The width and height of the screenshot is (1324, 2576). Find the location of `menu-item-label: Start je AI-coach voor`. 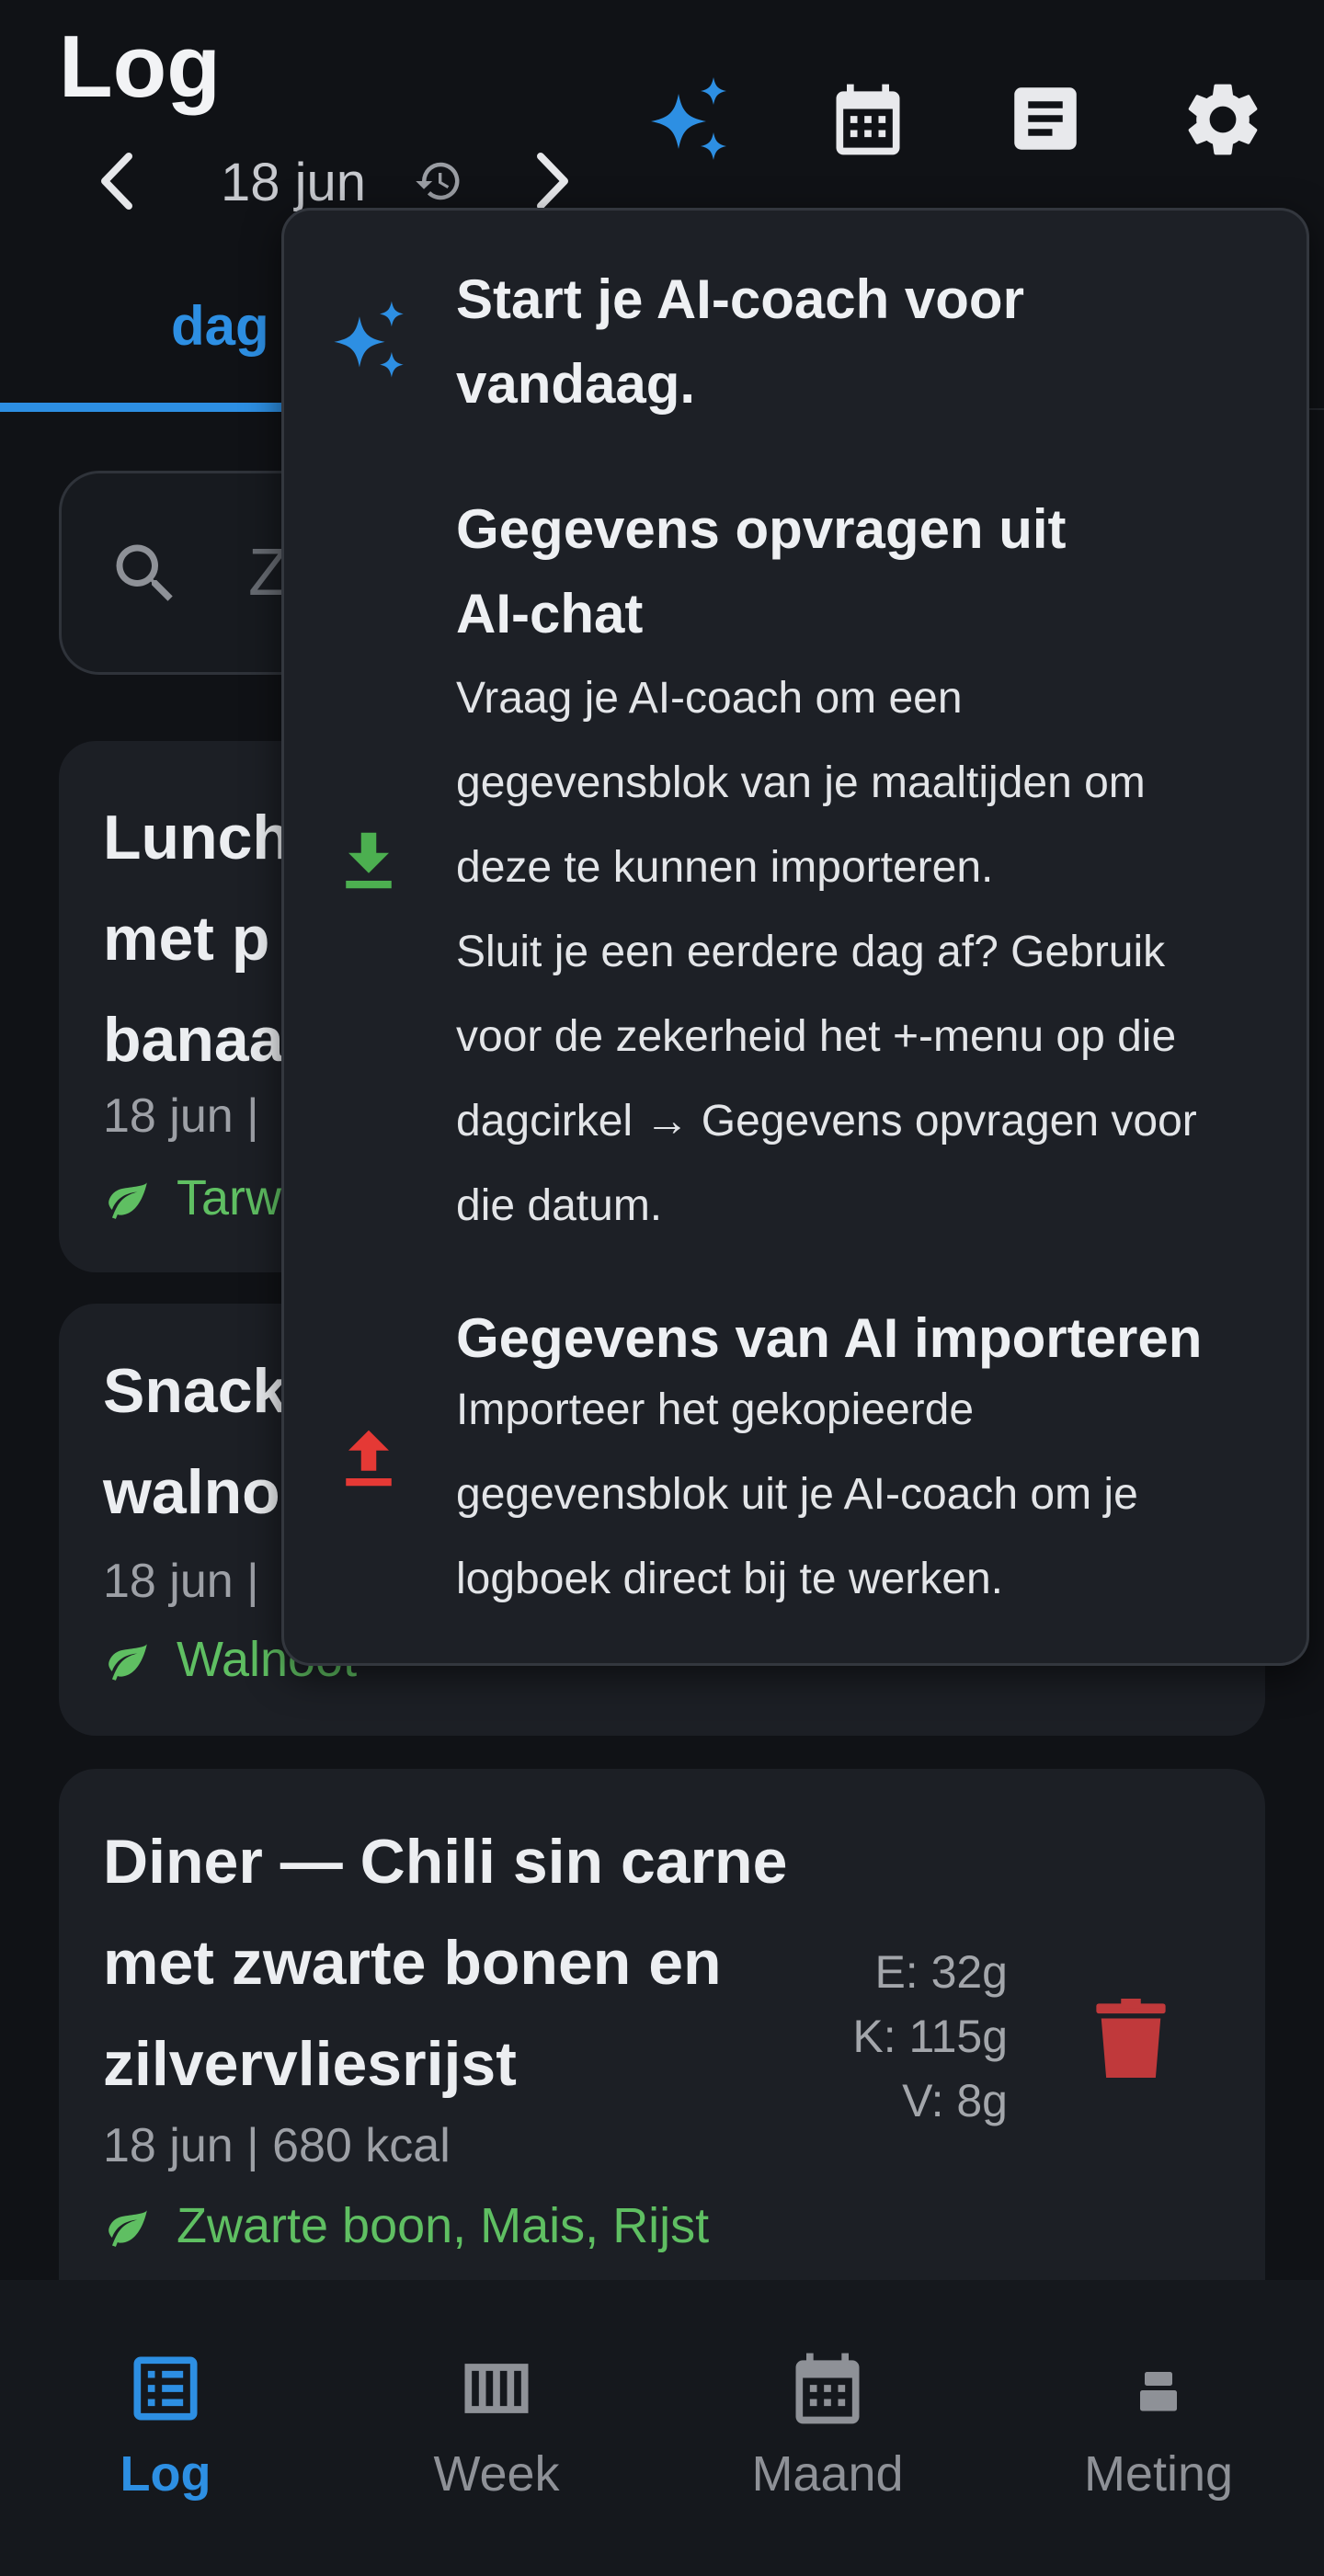

menu-item-label: Start je AI-coach voor is located at coordinates (740, 299).